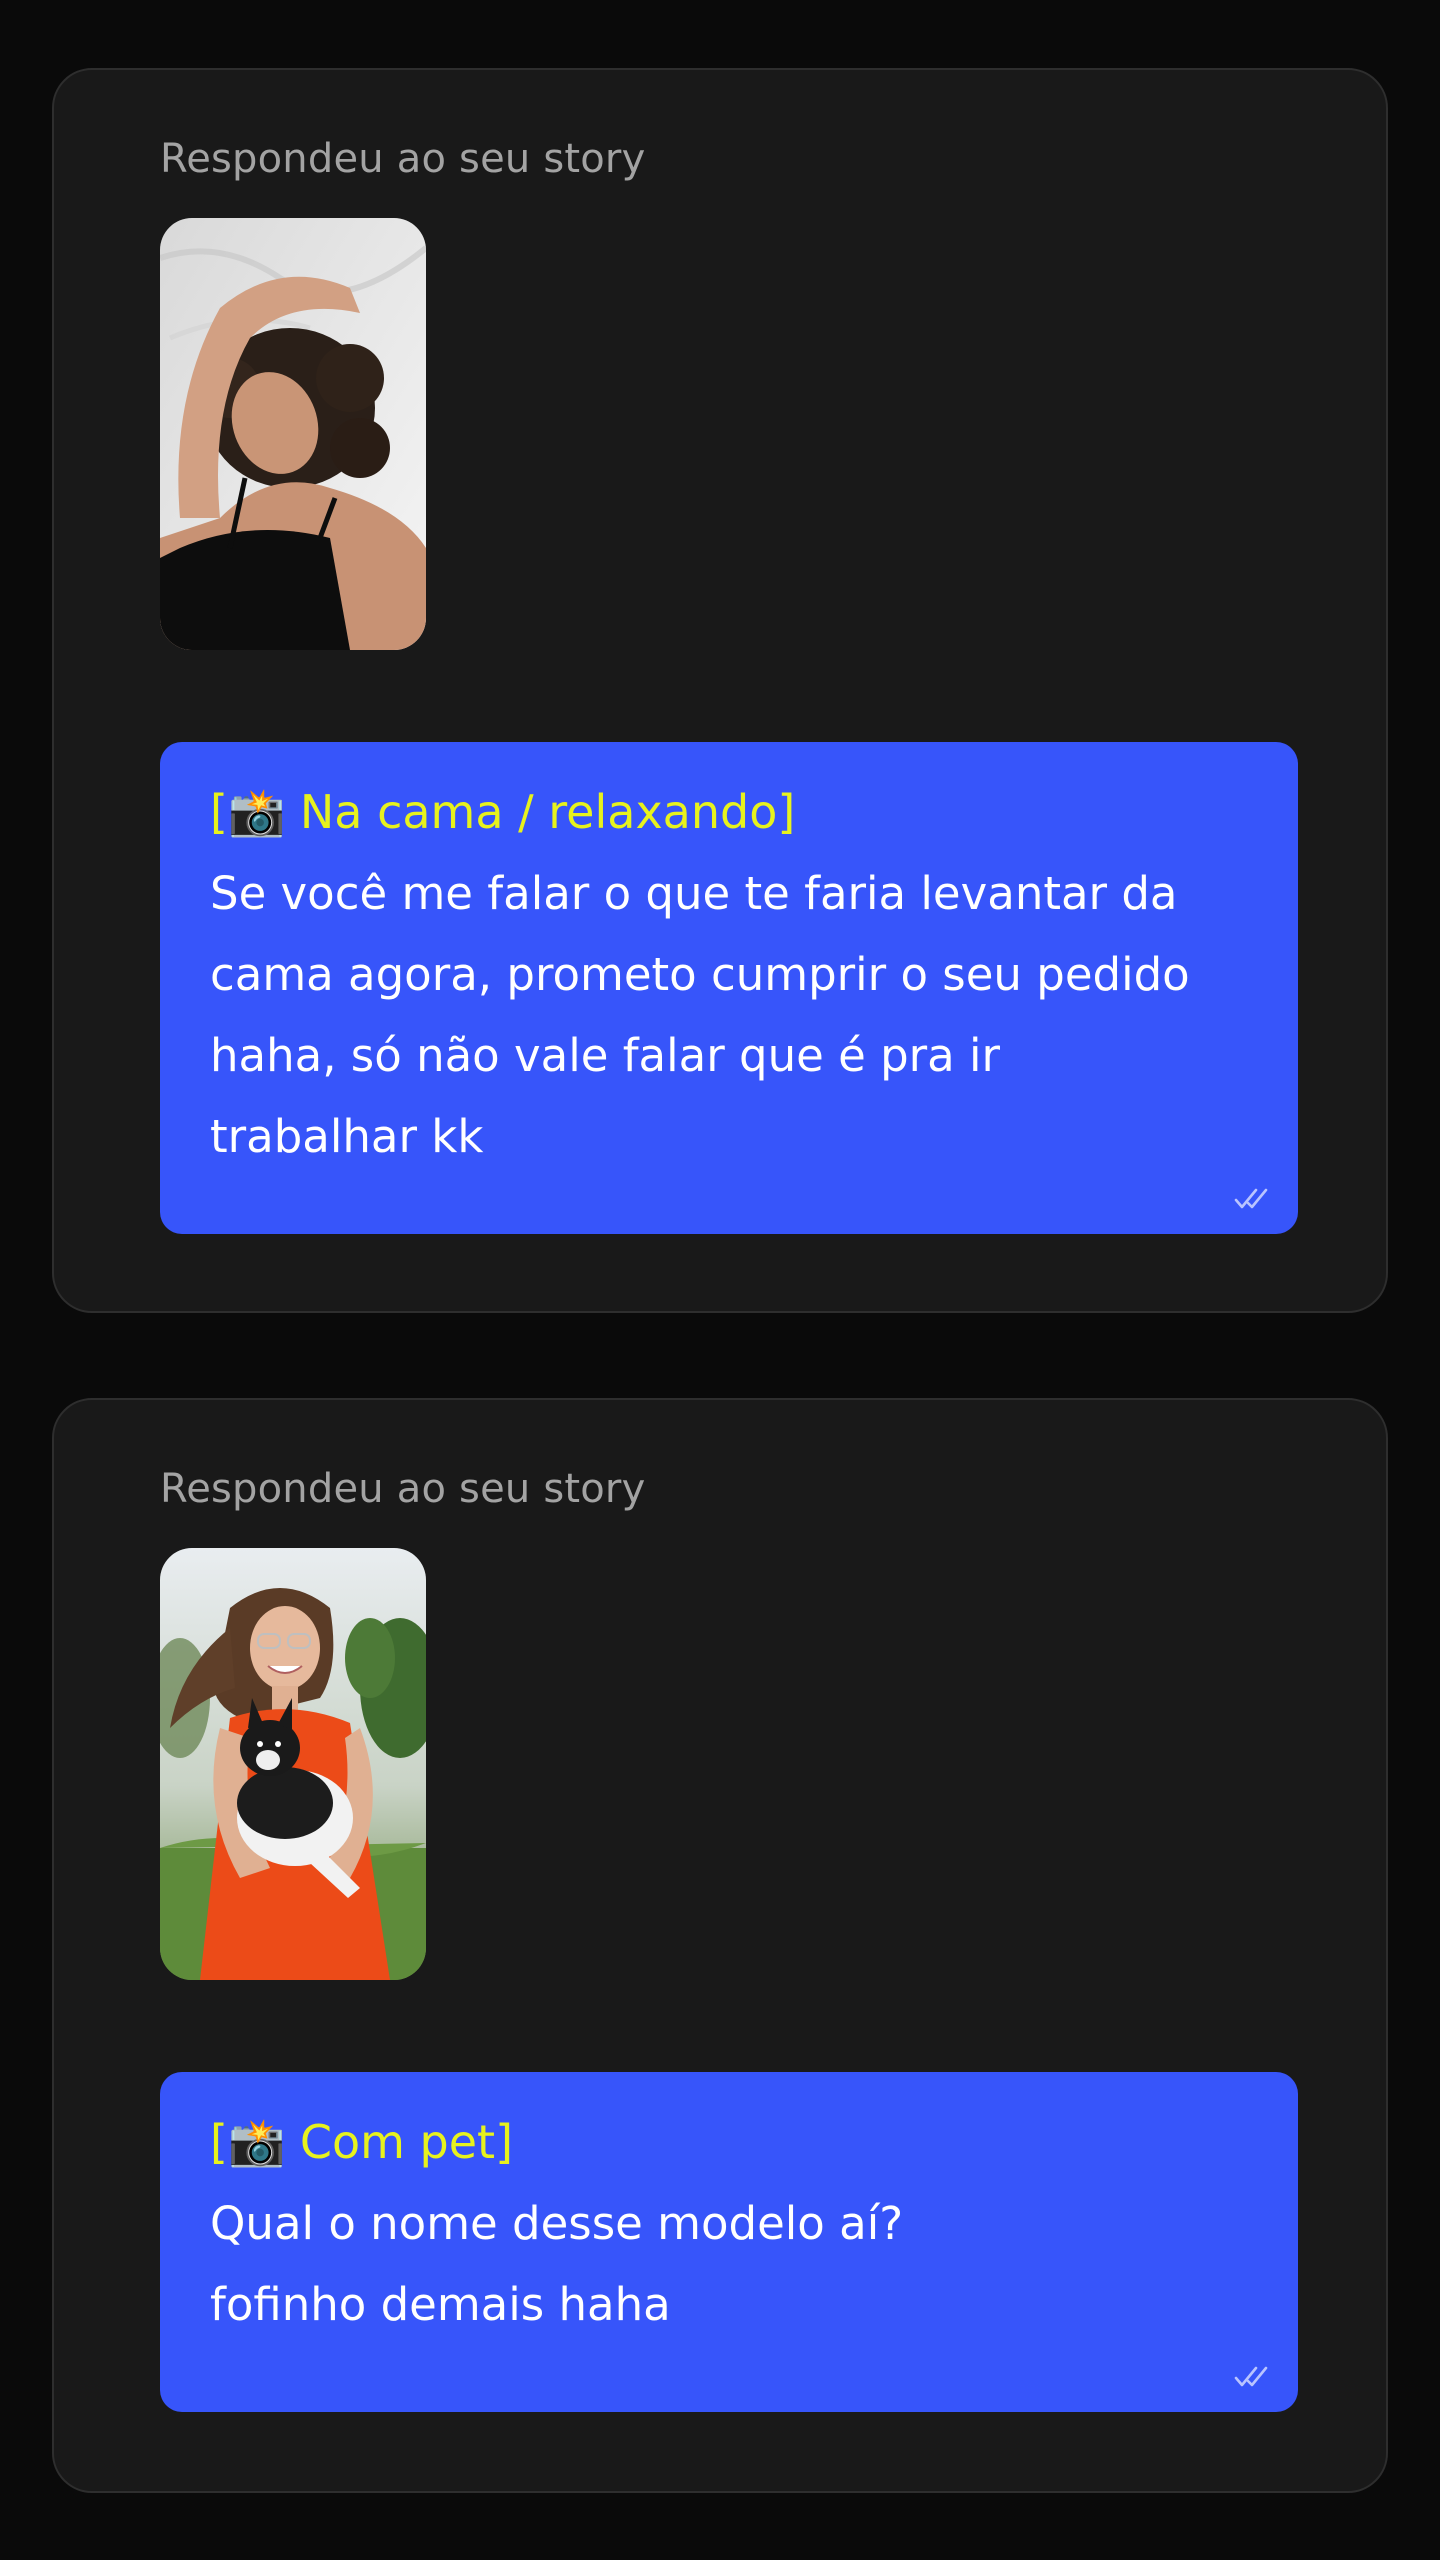 The height and width of the screenshot is (2560, 1440). What do you see at coordinates (347, 1136) in the screenshot?
I see `message-line: trabalhar kk` at bounding box center [347, 1136].